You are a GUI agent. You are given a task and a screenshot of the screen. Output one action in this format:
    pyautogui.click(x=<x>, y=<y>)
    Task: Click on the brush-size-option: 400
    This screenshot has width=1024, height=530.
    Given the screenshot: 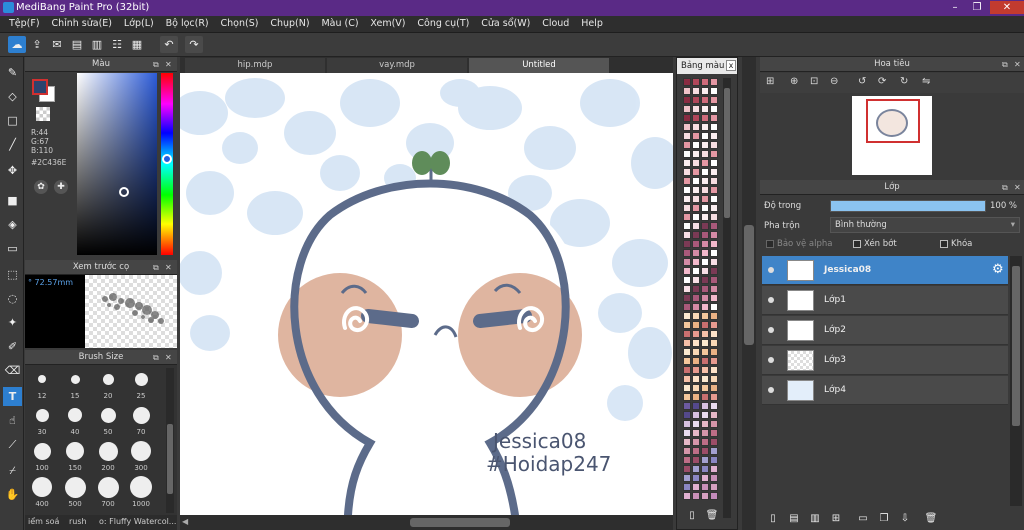 What is the action you would take?
    pyautogui.click(x=42, y=492)
    